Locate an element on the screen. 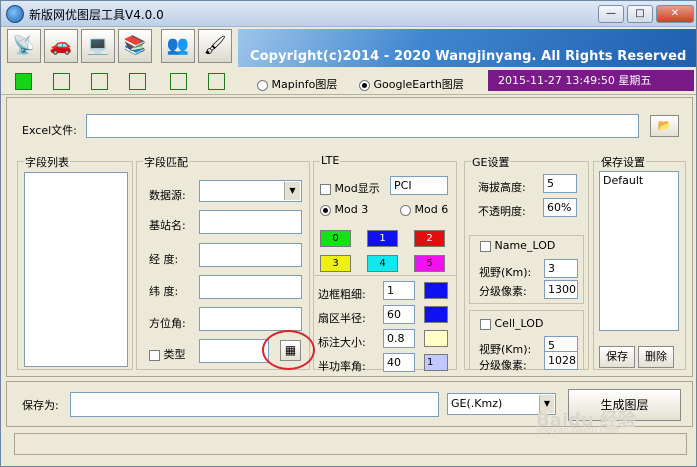  open-folder-button: 📂 is located at coordinates (664, 126).